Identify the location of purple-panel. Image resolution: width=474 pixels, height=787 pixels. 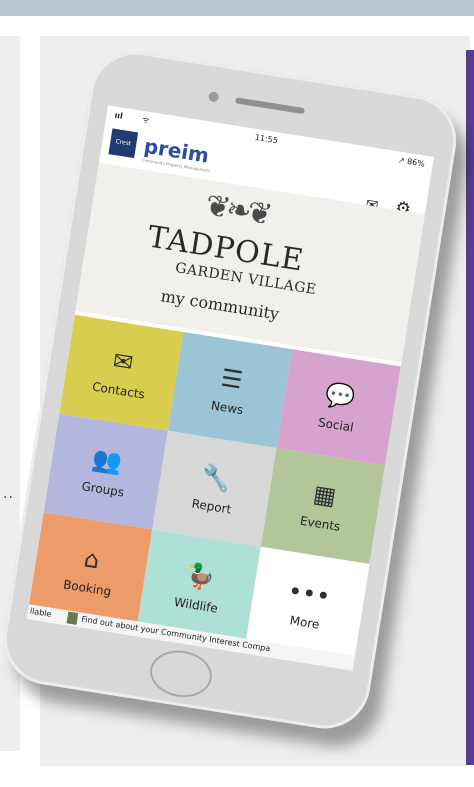
(470, 407).